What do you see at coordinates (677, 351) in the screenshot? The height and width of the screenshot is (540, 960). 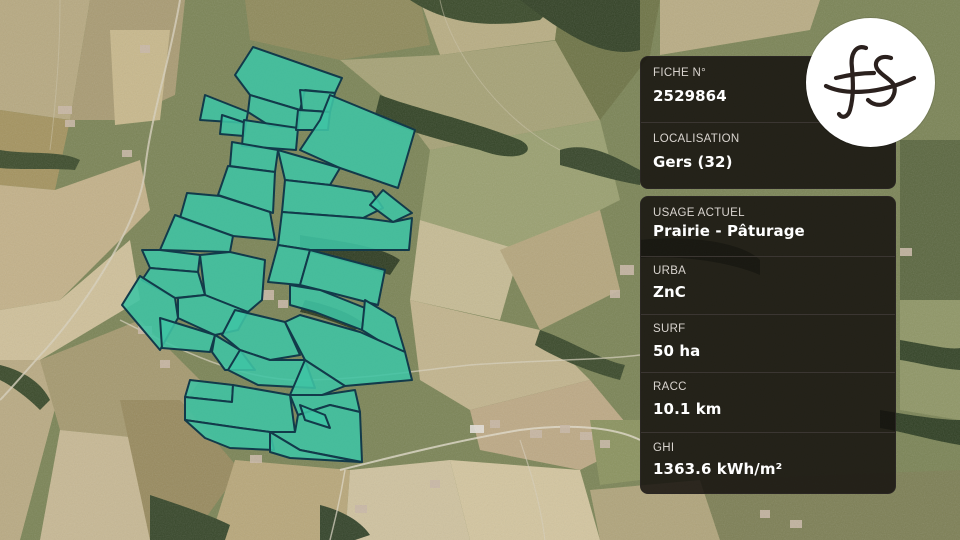 I see `surf-value: 50 ha` at bounding box center [677, 351].